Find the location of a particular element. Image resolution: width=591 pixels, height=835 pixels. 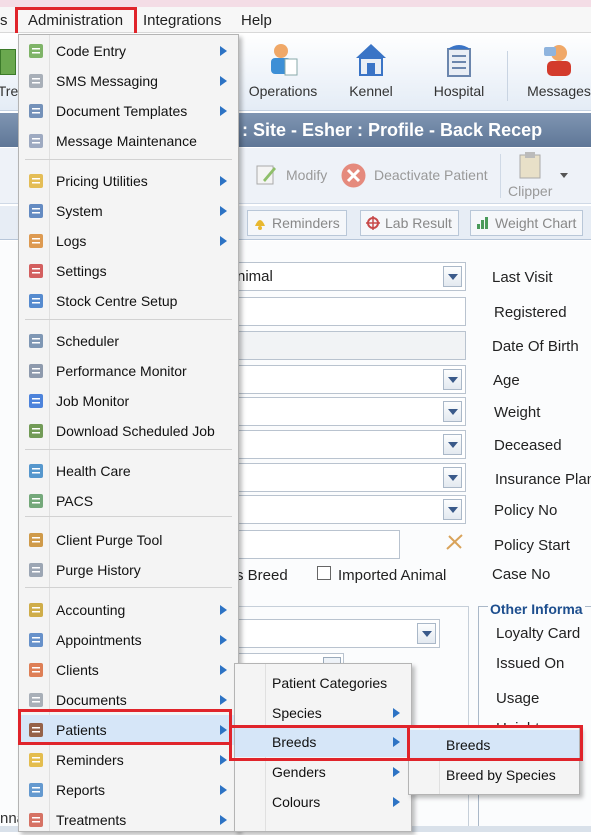

clear-icon is located at coordinates (455, 542).